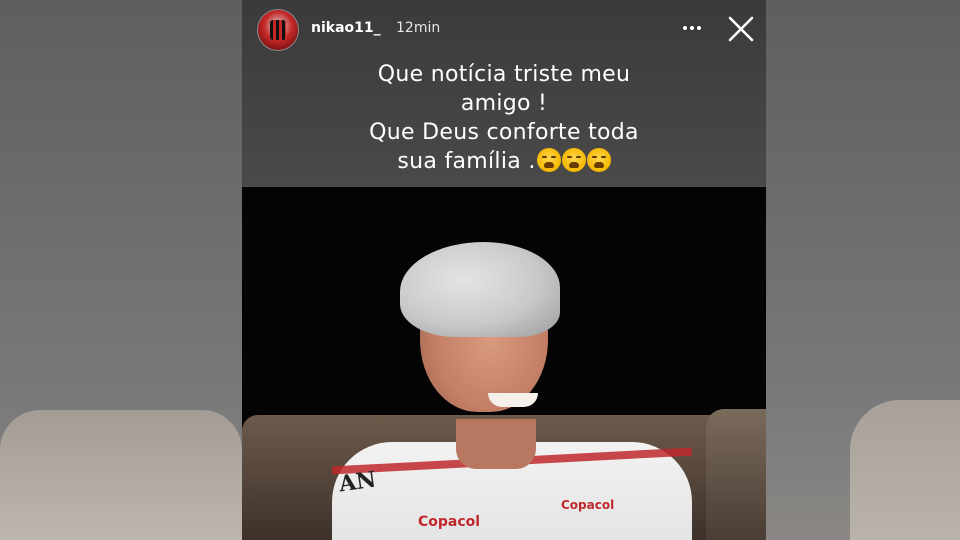  Describe the element at coordinates (741, 29) in the screenshot. I see `close-icon` at that location.